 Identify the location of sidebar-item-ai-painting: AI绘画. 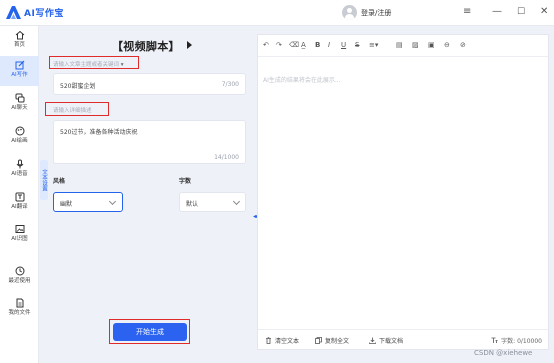
(19, 137).